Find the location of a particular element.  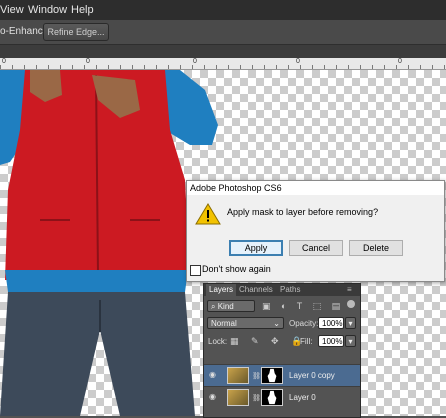

tab-paths: Paths is located at coordinates (290, 290).